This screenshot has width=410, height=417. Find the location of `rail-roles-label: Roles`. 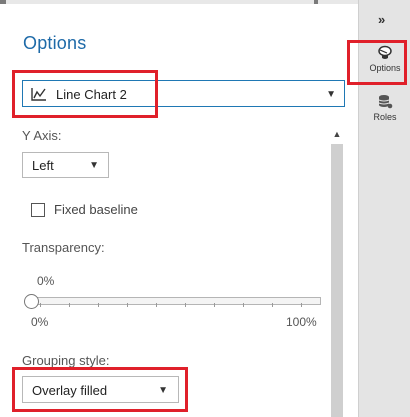

rail-roles-label: Roles is located at coordinates (385, 117).